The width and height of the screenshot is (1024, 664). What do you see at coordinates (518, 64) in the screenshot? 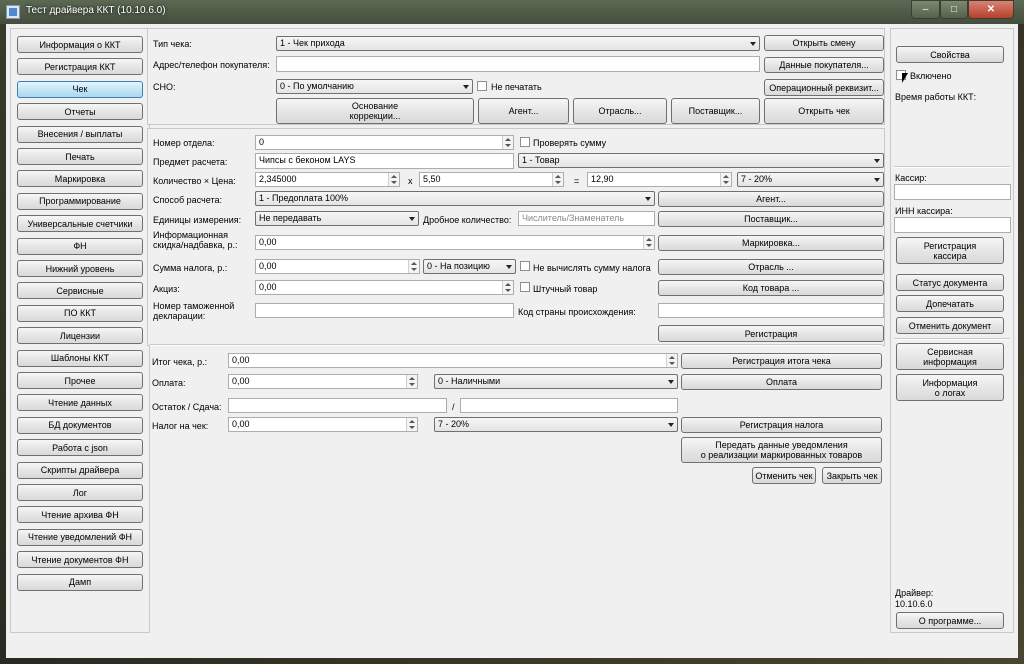
I see `buyer-address-input` at bounding box center [518, 64].